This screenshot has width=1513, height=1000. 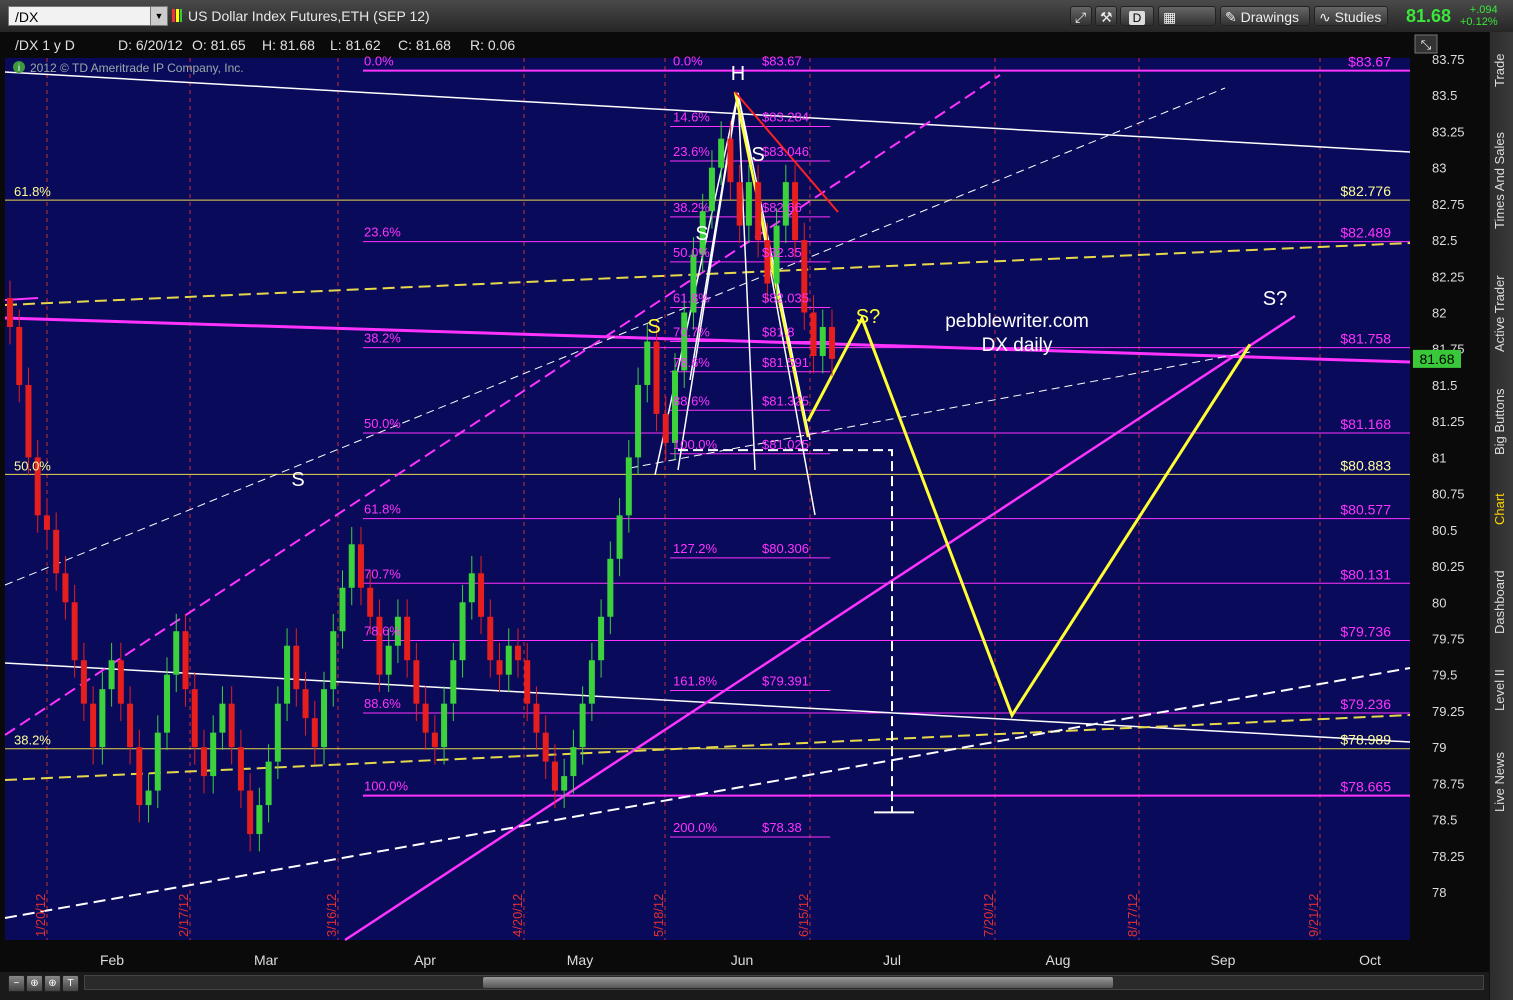 What do you see at coordinates (691, 362) in the screenshot?
I see `fib-extension-label: 78.6%` at bounding box center [691, 362].